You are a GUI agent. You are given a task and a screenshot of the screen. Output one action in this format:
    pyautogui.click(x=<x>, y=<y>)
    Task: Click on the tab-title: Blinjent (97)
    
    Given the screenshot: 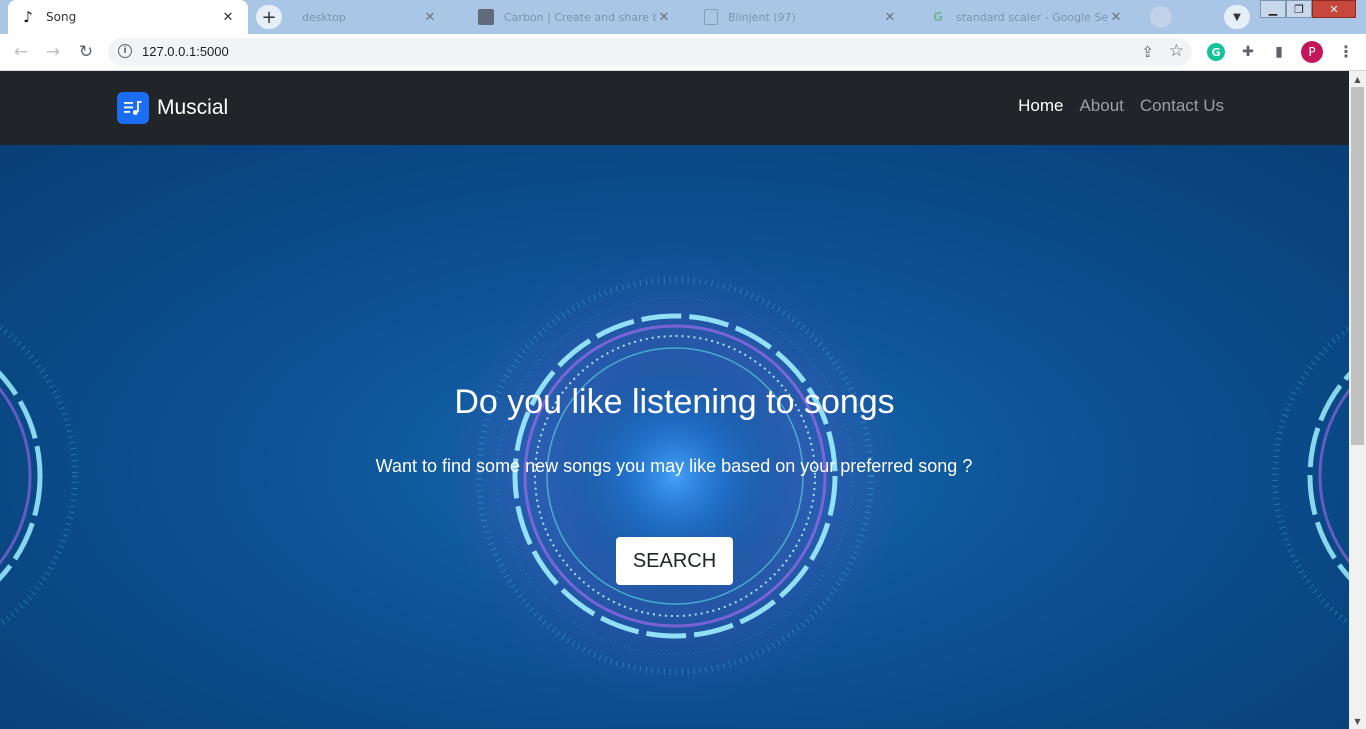 What is the action you would take?
    pyautogui.click(x=762, y=17)
    